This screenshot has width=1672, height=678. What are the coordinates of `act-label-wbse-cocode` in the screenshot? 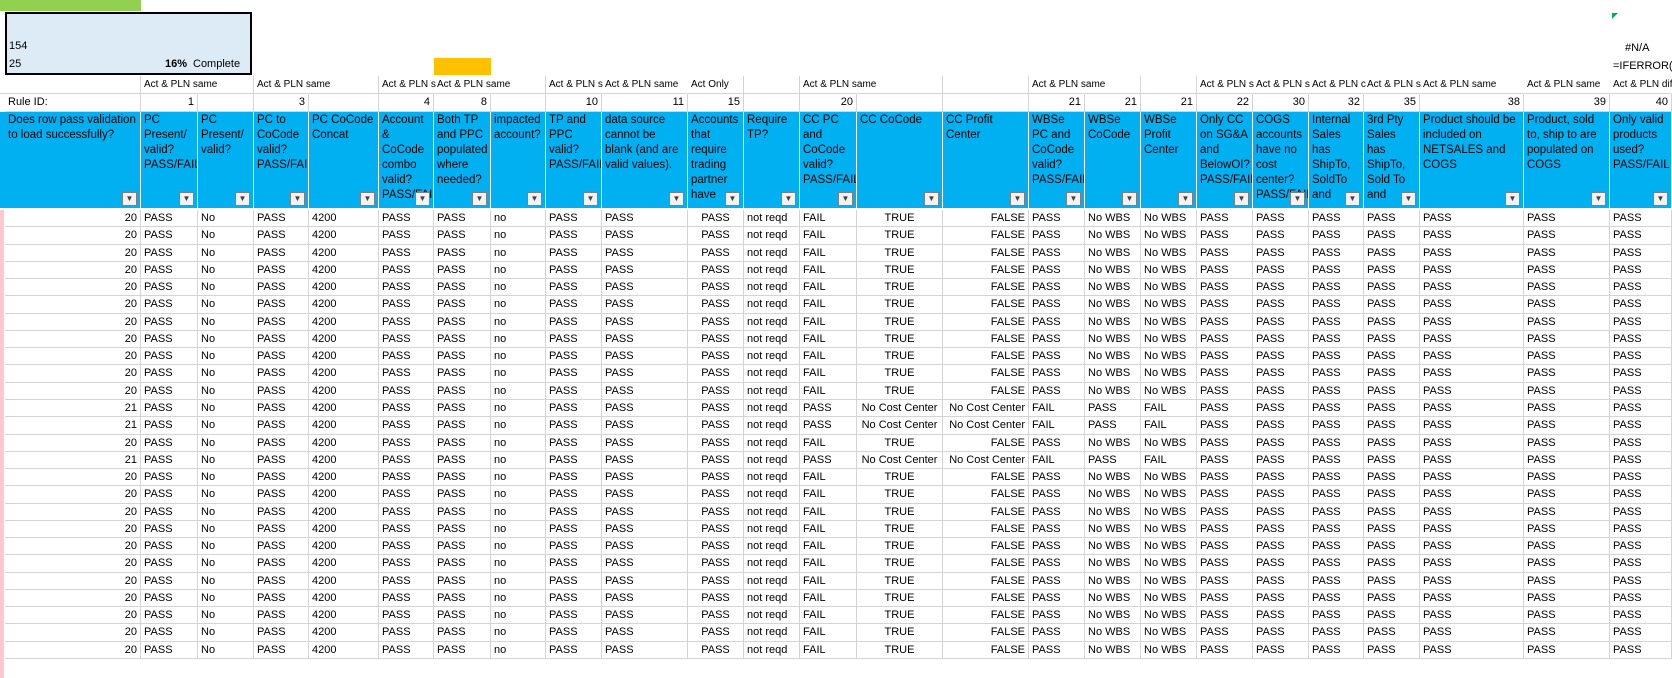 It's located at (1113, 85).